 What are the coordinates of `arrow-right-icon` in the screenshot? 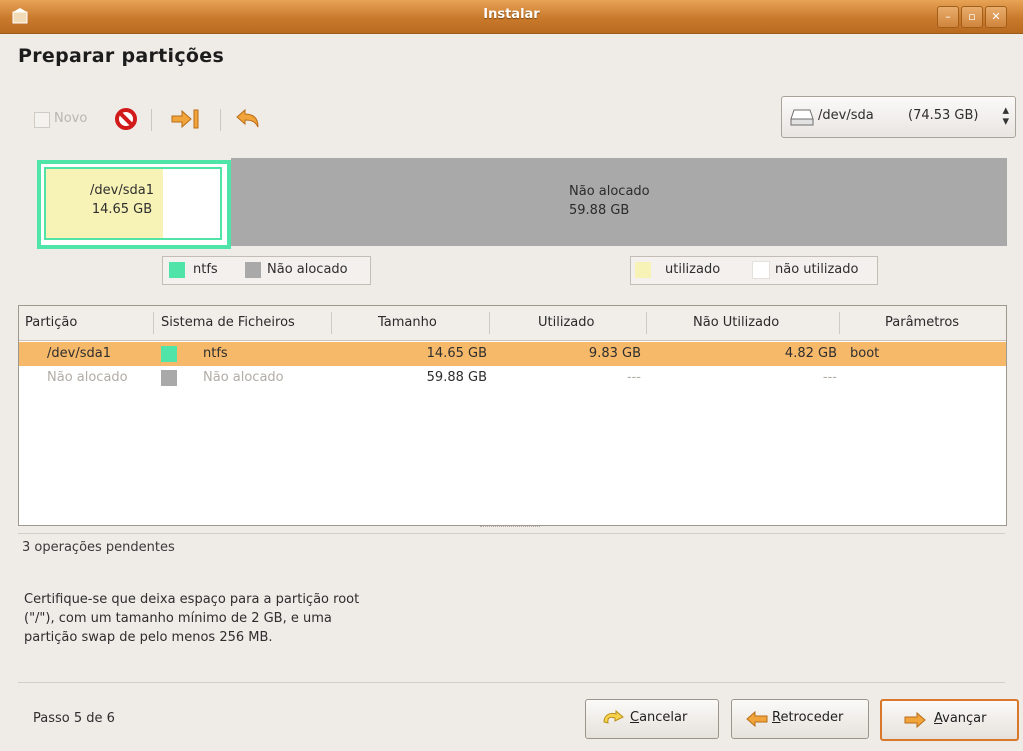 It's located at (915, 720).